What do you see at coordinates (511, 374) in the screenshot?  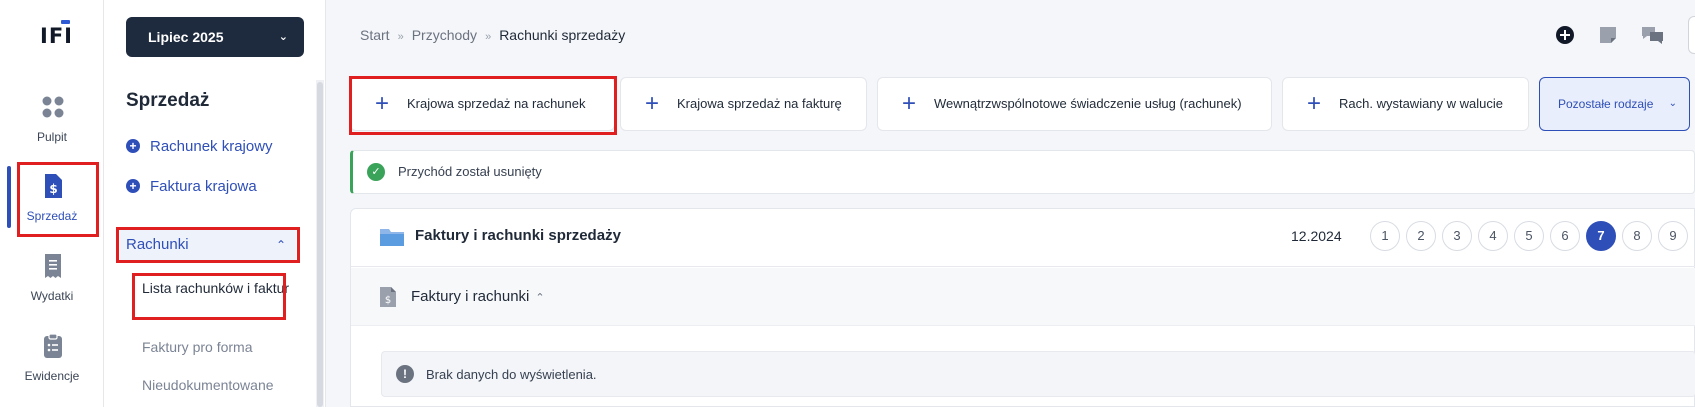 I see `empty-message: Brak danych do wyświetlenia.` at bounding box center [511, 374].